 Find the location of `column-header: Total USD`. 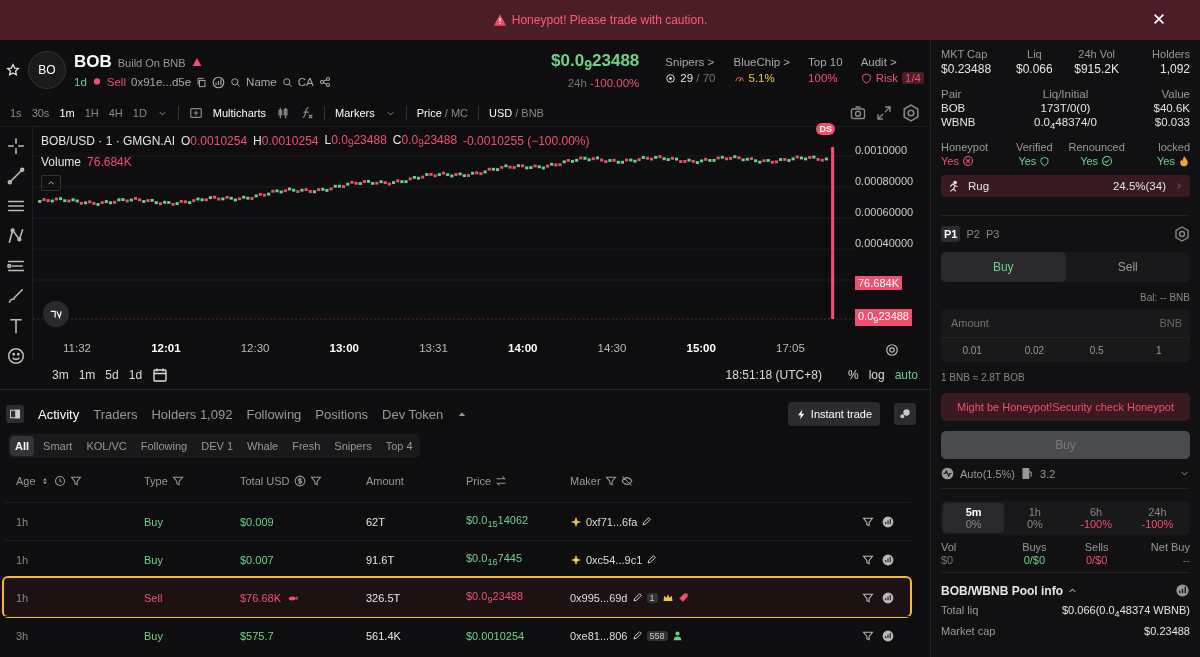

column-header: Total USD is located at coordinates (265, 481).